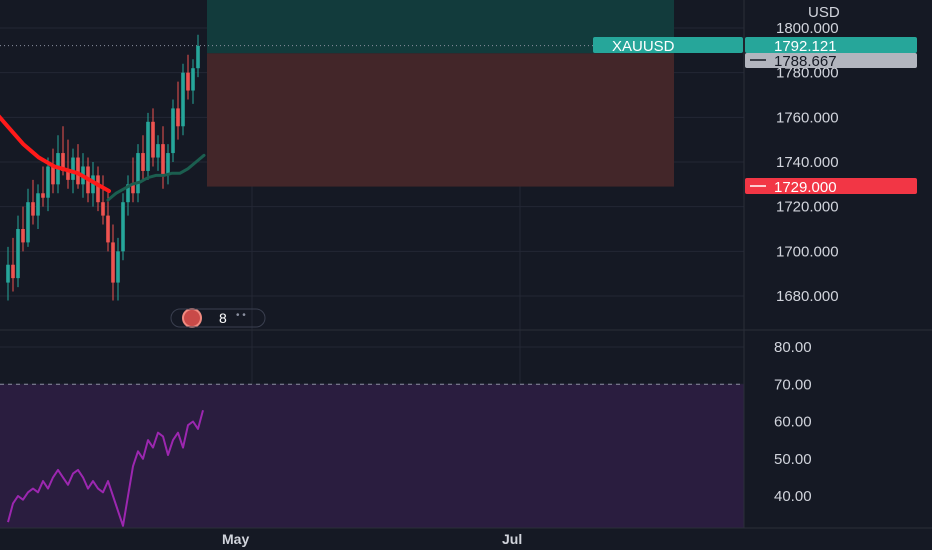 This screenshot has height=550, width=932. I want to click on earnings-flag-icon, so click(192, 318).